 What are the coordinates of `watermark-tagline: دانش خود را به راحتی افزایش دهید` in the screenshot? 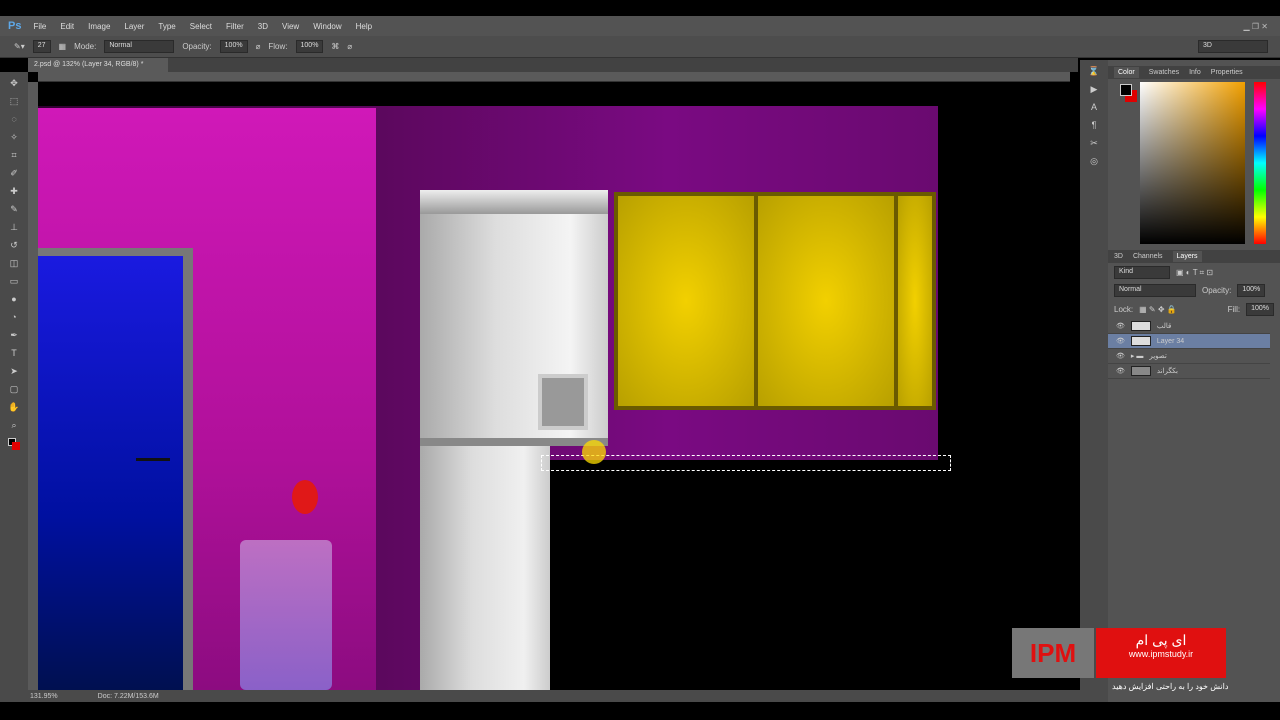 It's located at (1170, 686).